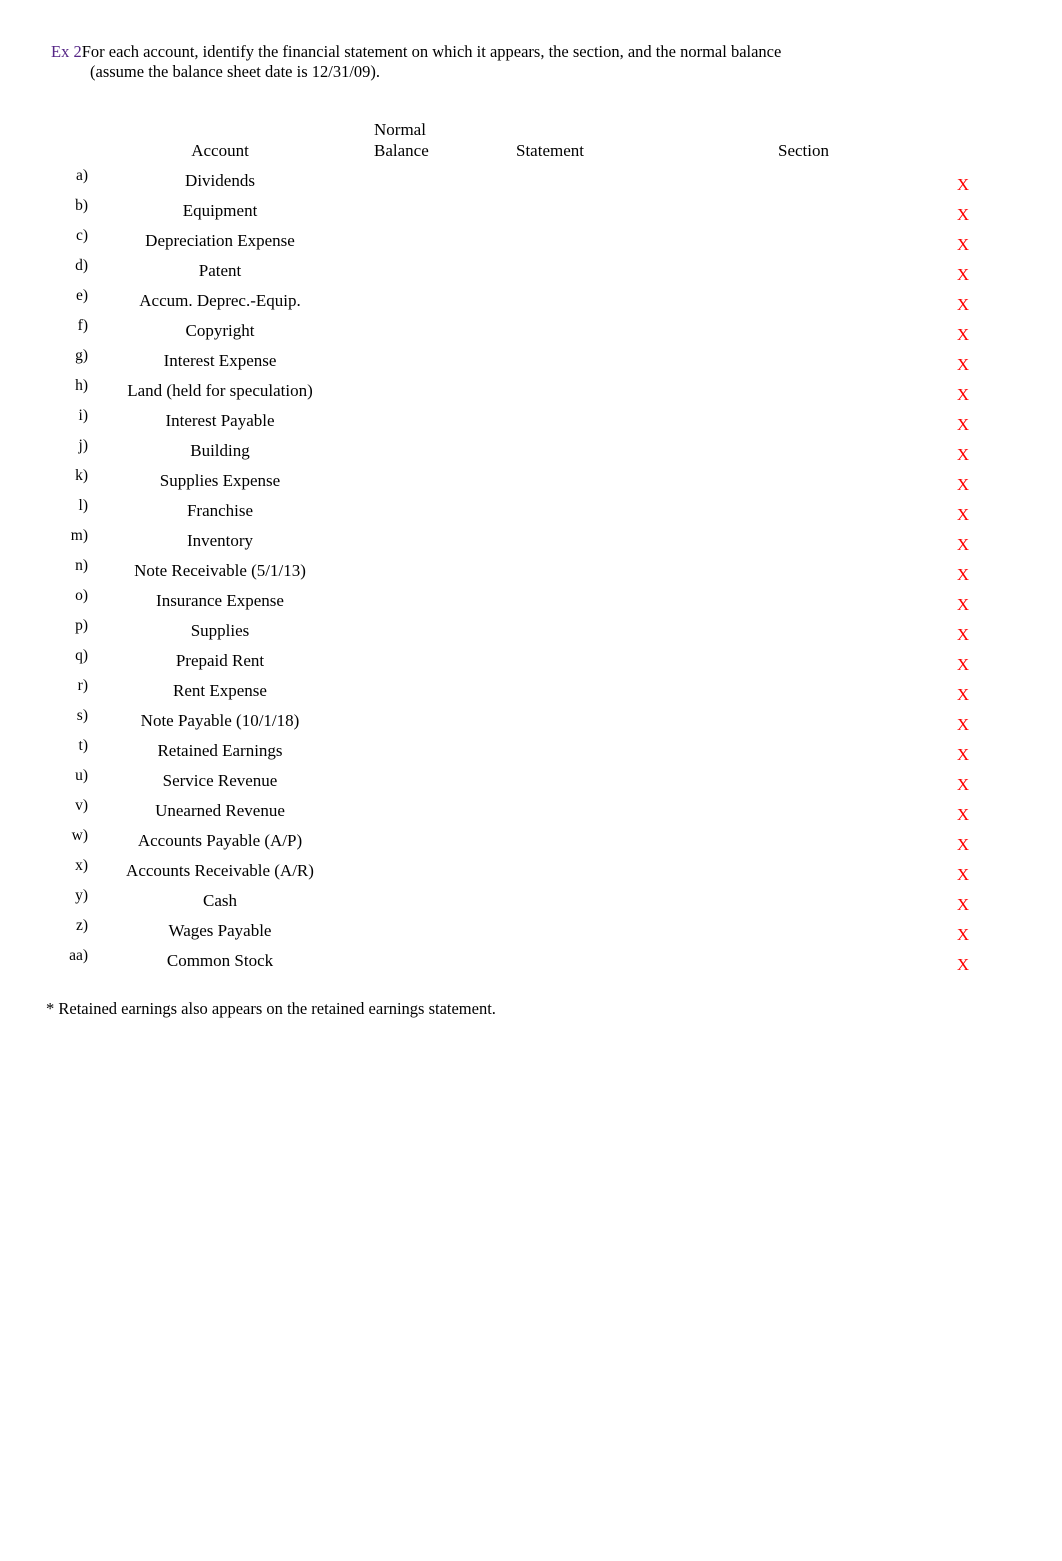 The height and width of the screenshot is (1561, 1062). I want to click on row-letter-label: a), so click(81, 175).